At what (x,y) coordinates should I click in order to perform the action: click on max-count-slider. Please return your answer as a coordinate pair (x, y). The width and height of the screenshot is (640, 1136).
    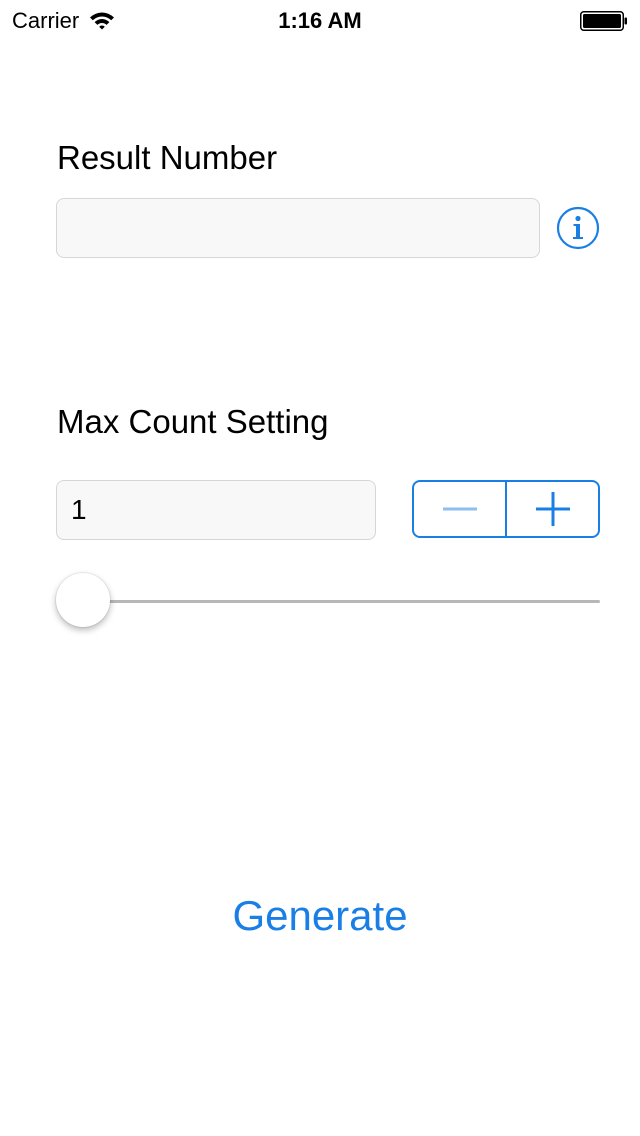
    Looking at the image, I should click on (328, 601).